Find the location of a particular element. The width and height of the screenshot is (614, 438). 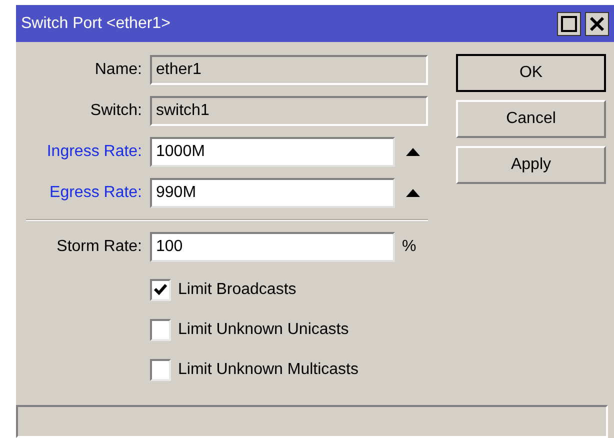

field-label: Egress Rate: is located at coordinates (95, 193).